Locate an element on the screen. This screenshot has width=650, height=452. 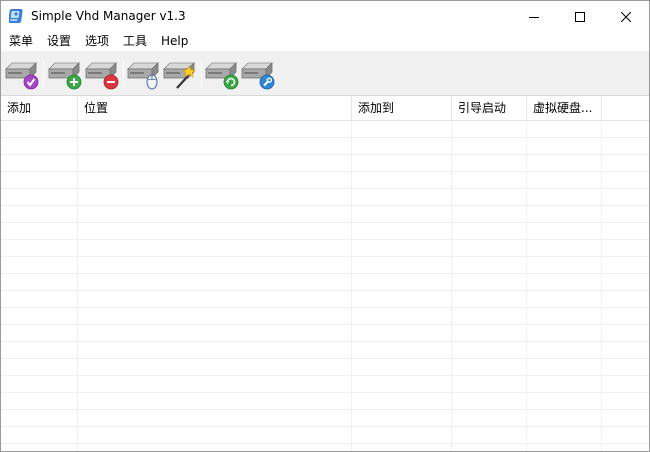
app-disk-icon is located at coordinates (16, 16).